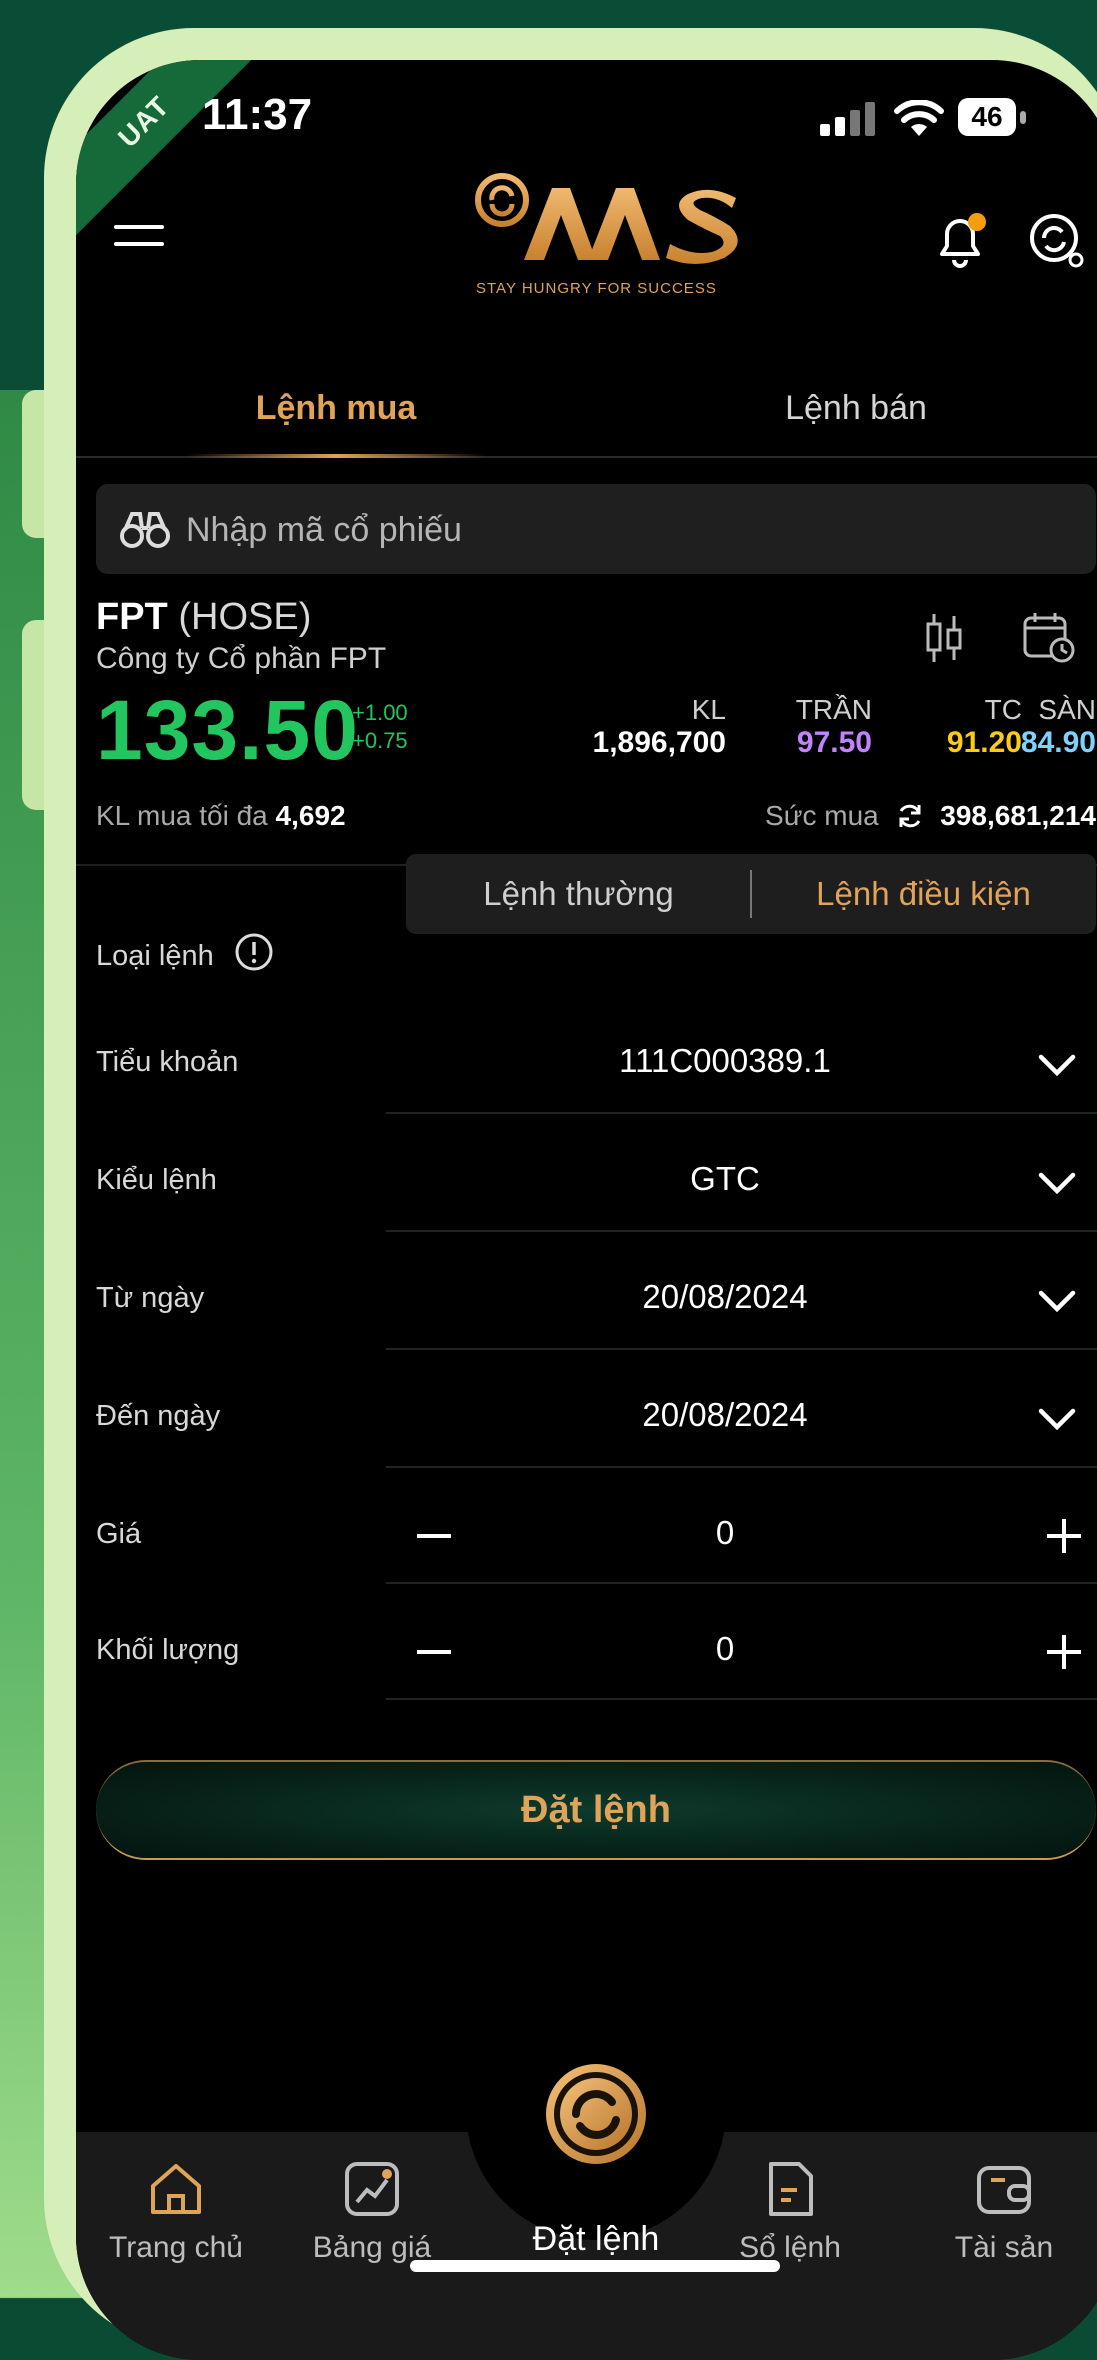 This screenshot has width=1097, height=2360. What do you see at coordinates (1018, 815) in the screenshot?
I see `buying-power-value: 398,681,214` at bounding box center [1018, 815].